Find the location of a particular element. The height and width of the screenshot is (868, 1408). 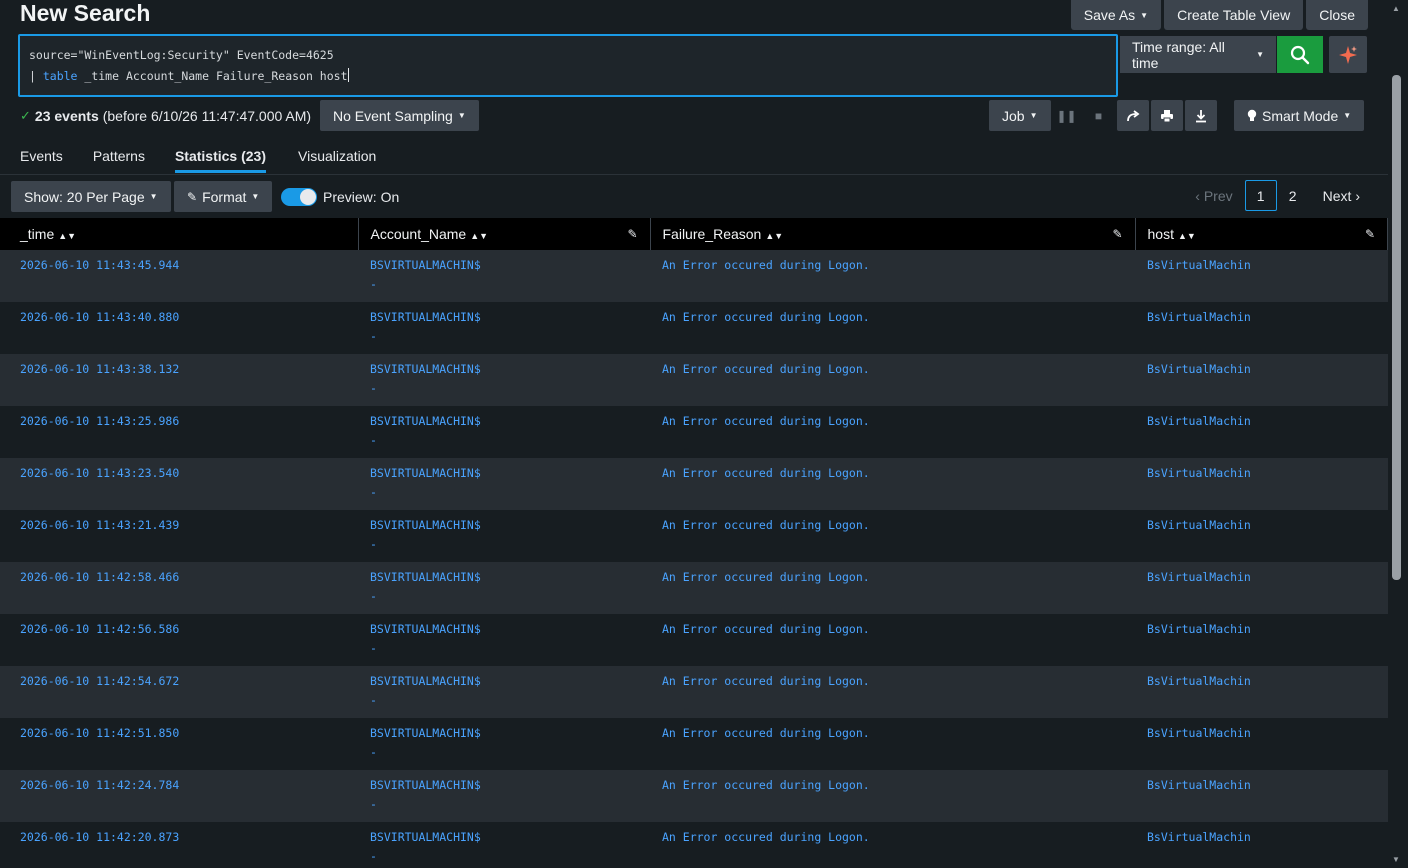

preview-toggle is located at coordinates (299, 197).